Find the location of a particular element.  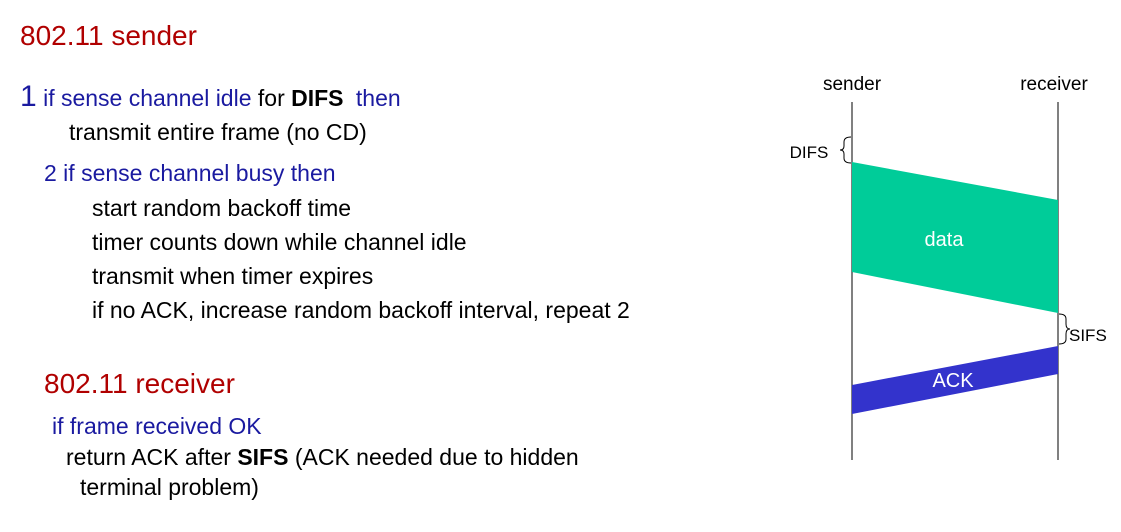

difs-brace is located at coordinates (845, 150).